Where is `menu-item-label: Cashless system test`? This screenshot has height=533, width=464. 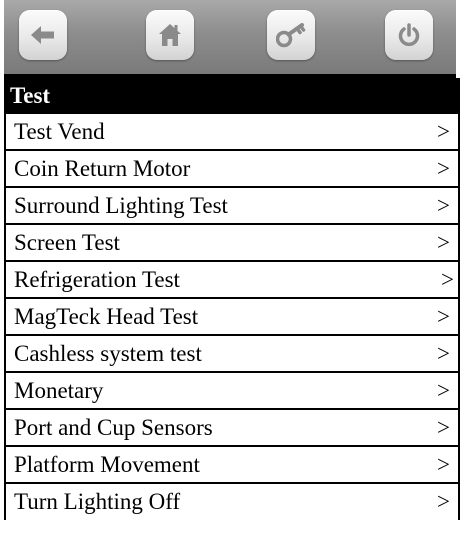
menu-item-label: Cashless system test is located at coordinates (108, 353).